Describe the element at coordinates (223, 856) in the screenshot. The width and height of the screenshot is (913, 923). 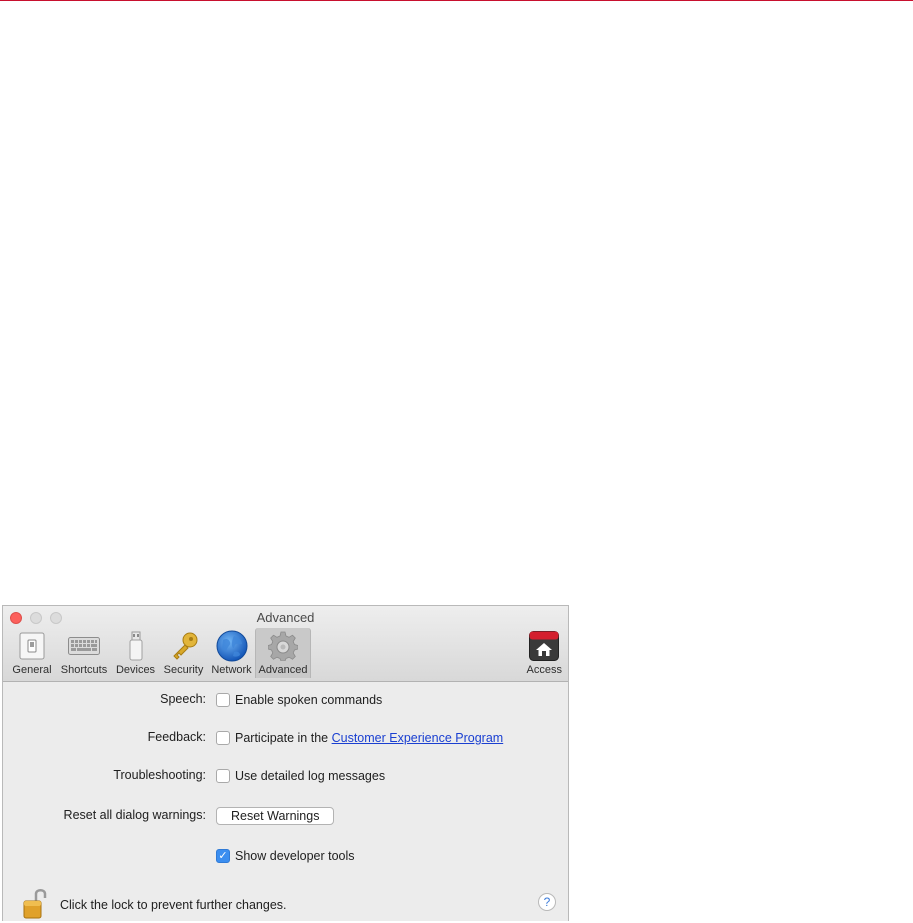
I see `developer-tools-checkbox: ✓` at that location.